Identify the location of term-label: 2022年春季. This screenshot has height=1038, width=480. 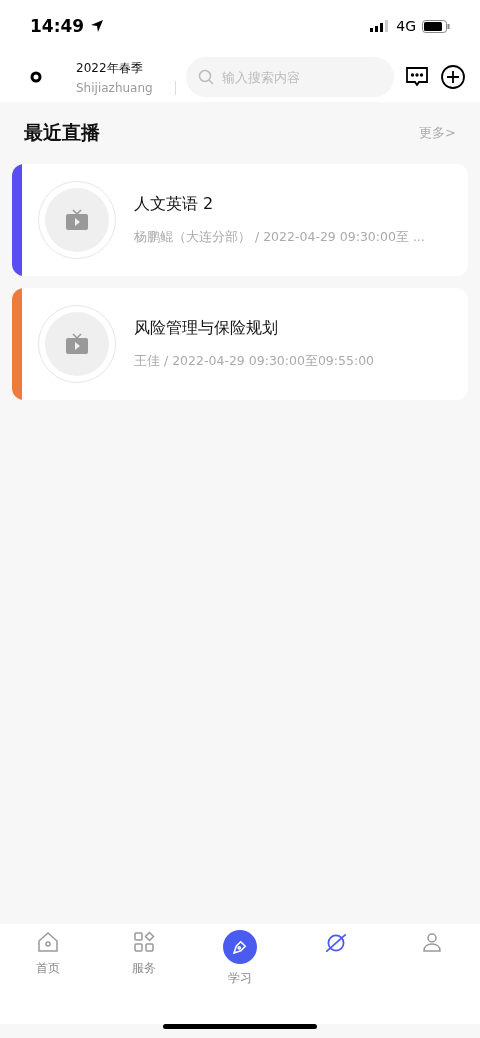
(126, 68).